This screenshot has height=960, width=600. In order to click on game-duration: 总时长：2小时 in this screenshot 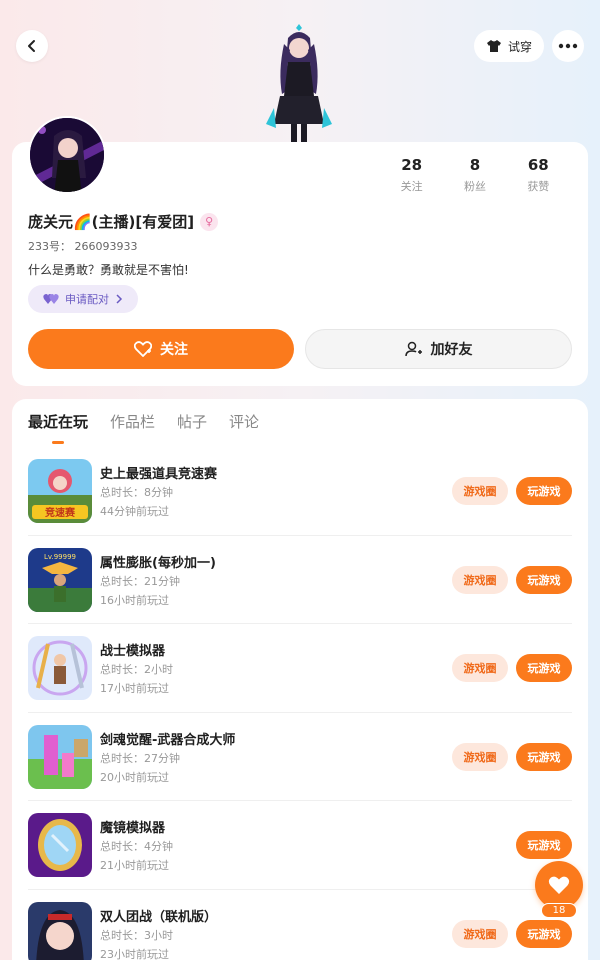, I will do `click(136, 669)`.